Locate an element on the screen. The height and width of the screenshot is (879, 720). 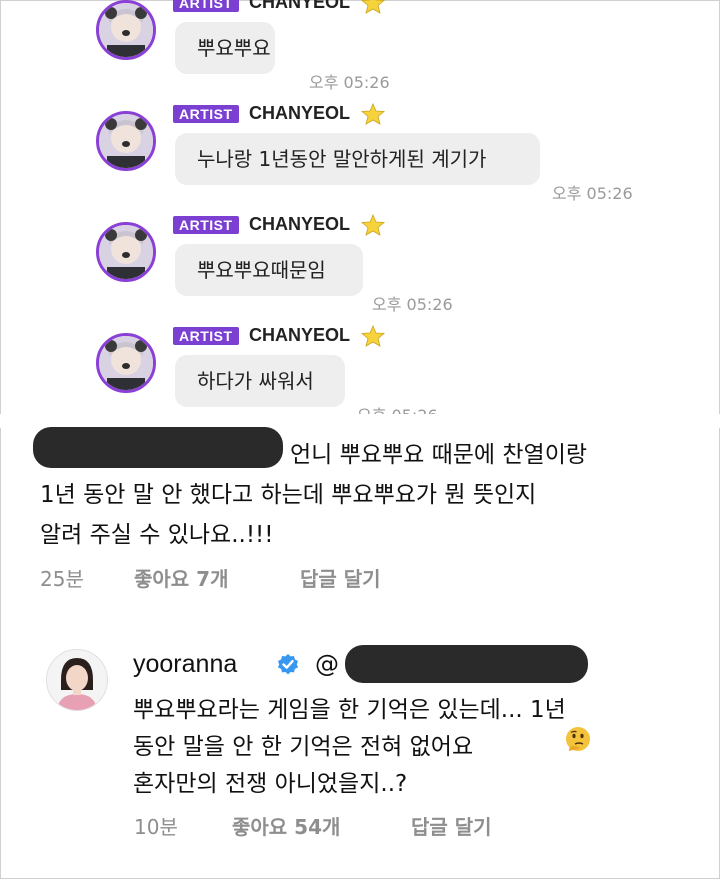
message-bubble: 누나랑 1년동안 말안하게된 계기가 is located at coordinates (357, 159).